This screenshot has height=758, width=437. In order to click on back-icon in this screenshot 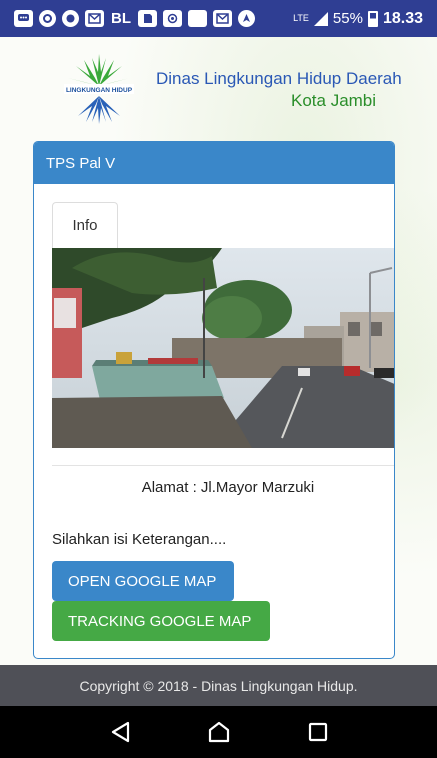, I will do `click(120, 732)`.